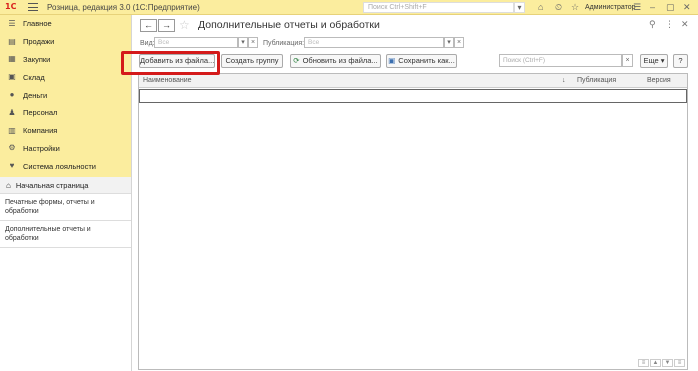 This screenshot has width=698, height=371. I want to click on sidebar-item-label: Главное, so click(37, 24).